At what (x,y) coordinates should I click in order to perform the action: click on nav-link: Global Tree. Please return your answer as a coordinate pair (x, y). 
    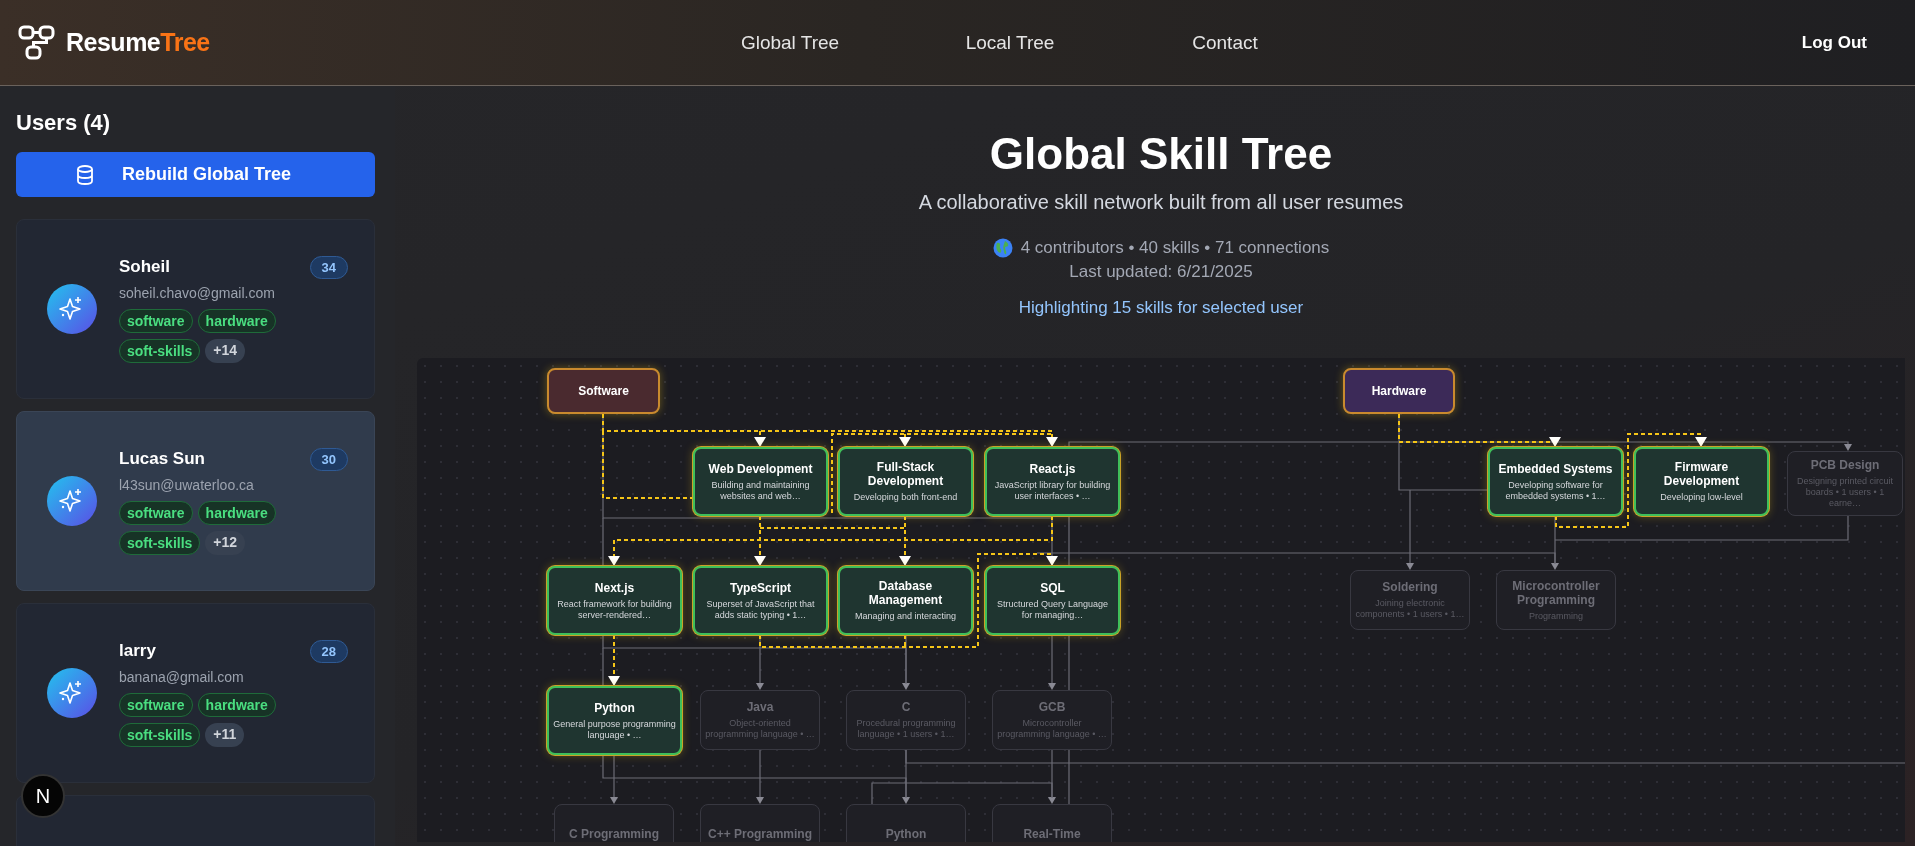
    Looking at the image, I should click on (790, 42).